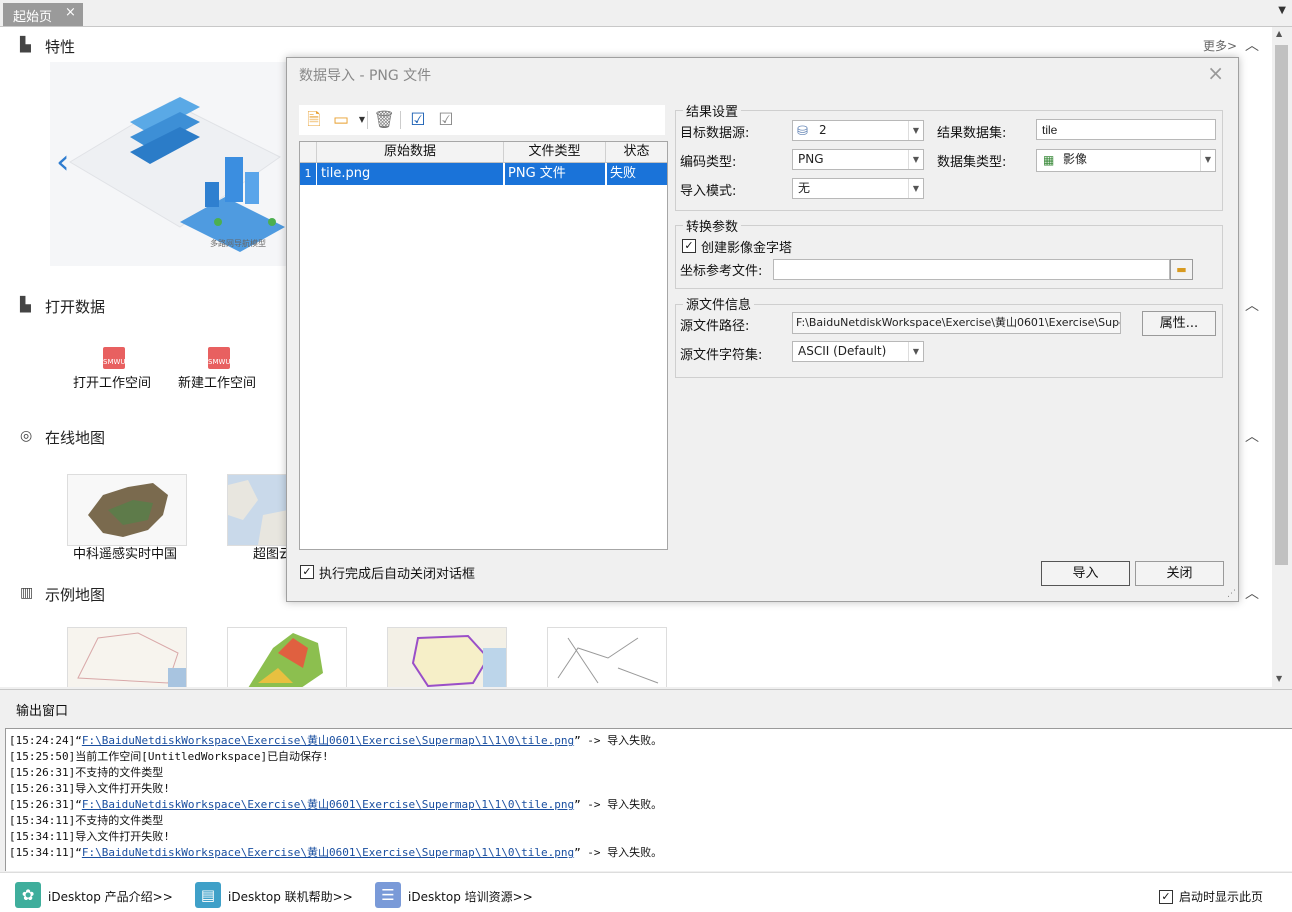 Image resolution: width=1292 pixels, height=912 pixels. What do you see at coordinates (219, 358) in the screenshot?
I see `new-workspace-icon: SMWU` at bounding box center [219, 358].